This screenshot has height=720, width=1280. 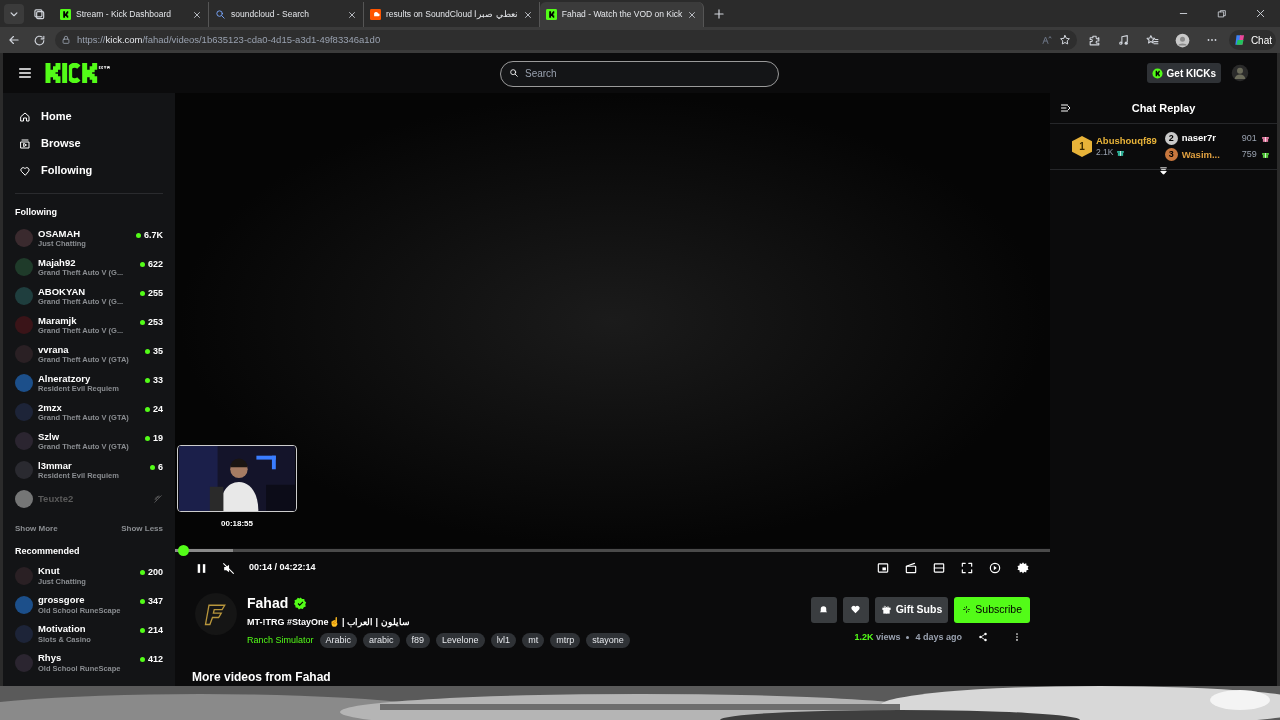 What do you see at coordinates (36, 528) in the screenshot?
I see `show-more-link: Show More` at bounding box center [36, 528].